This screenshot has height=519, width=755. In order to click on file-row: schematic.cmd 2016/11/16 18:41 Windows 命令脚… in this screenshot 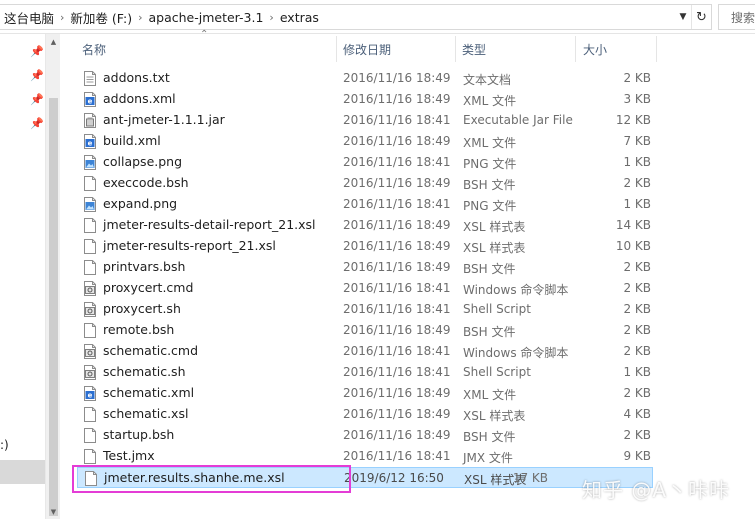, I will do `click(416, 351)`.